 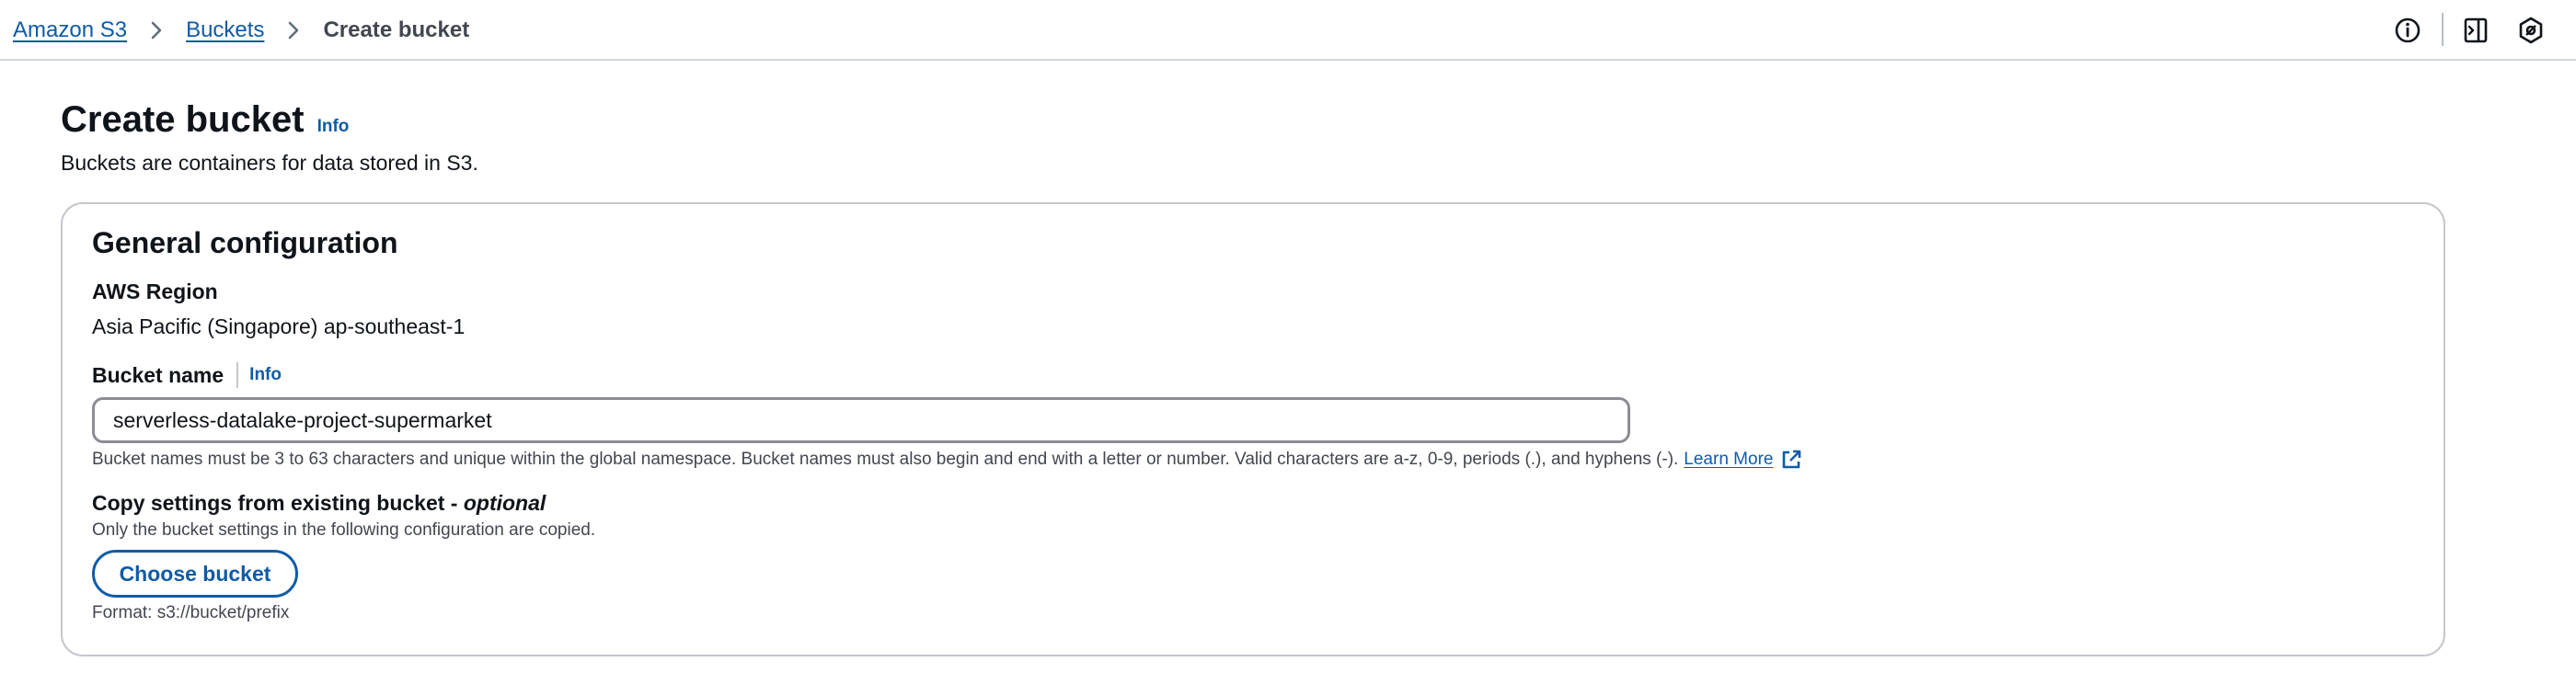 I want to click on choose-bucket-button: Choose bucket, so click(x=195, y=574).